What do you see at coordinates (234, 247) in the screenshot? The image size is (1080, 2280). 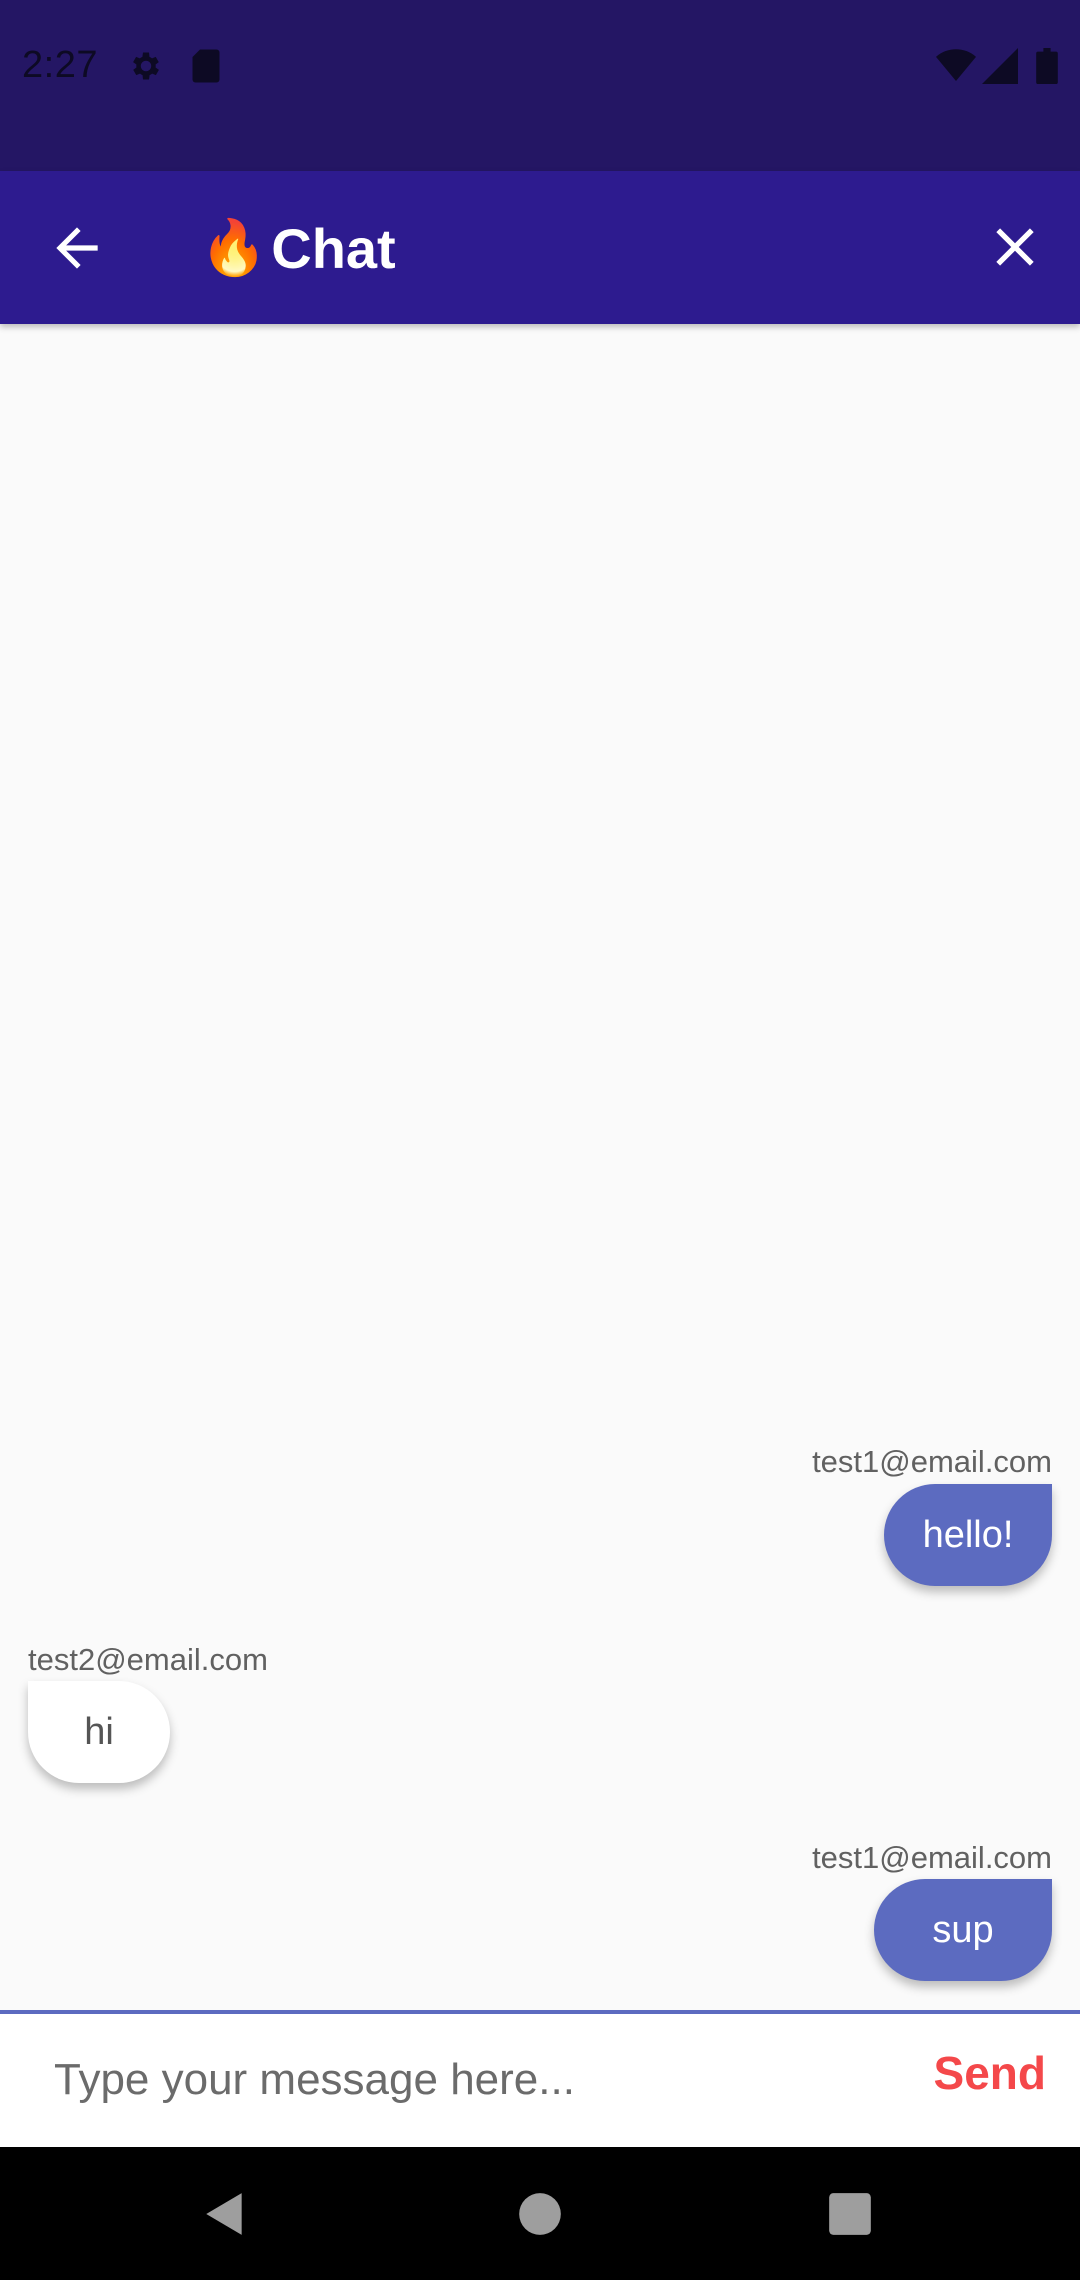 I see `fire-emoji-icon: 🔥` at bounding box center [234, 247].